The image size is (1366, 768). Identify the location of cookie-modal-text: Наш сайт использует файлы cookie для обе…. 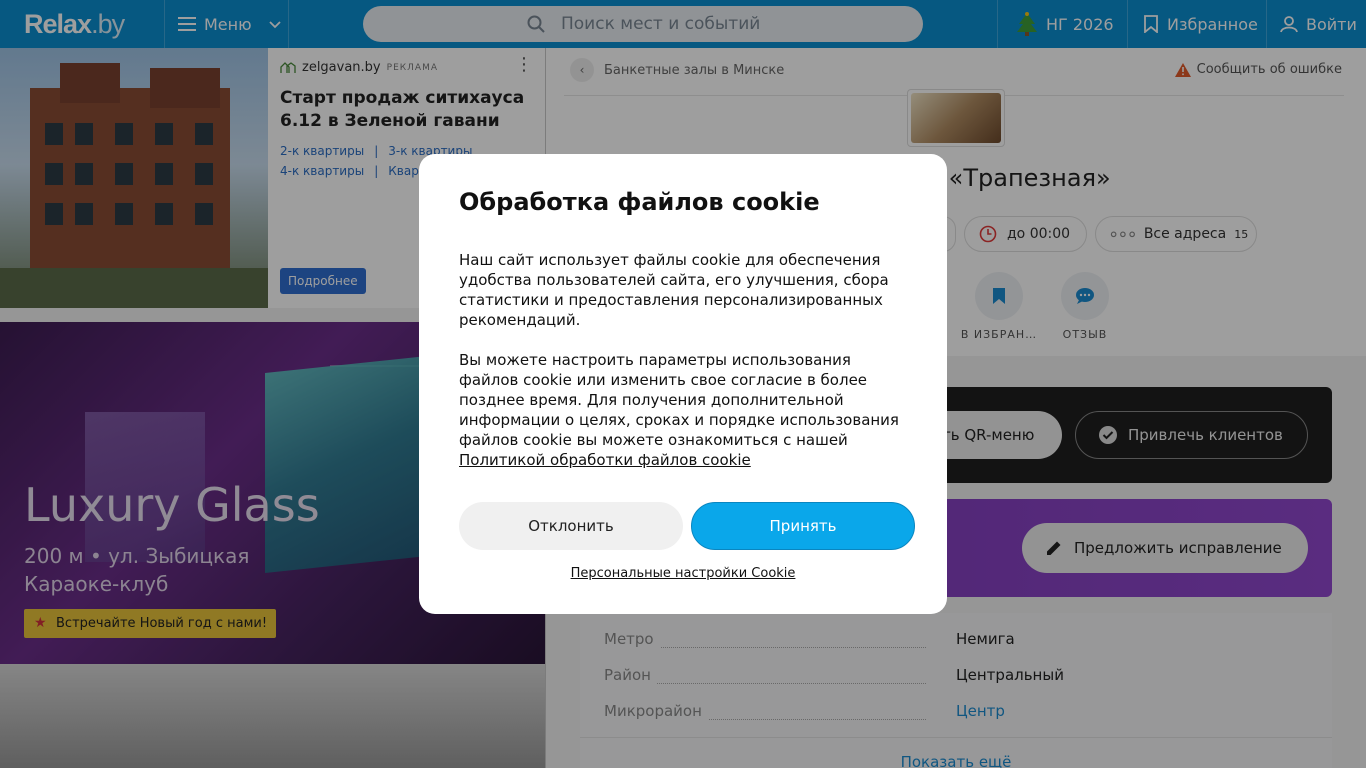
(684, 370).